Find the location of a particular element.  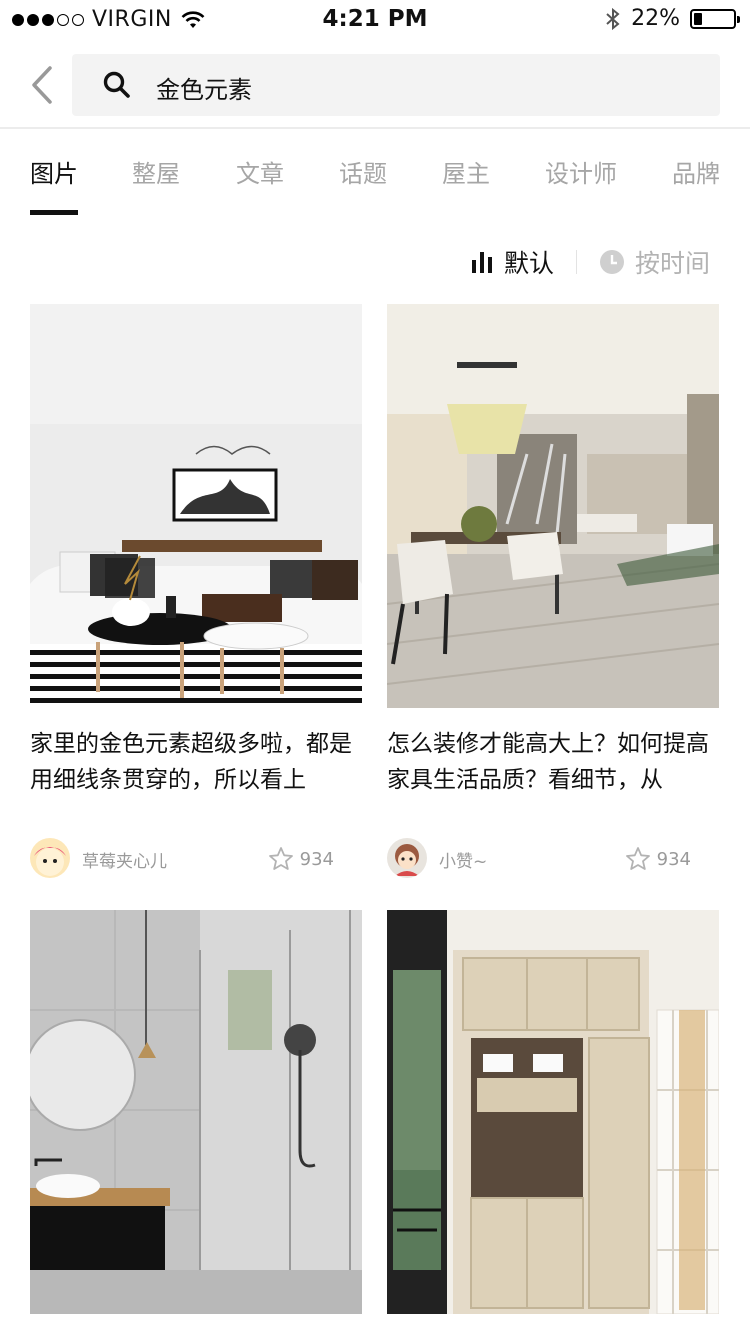

card-meta: 小赞~ 934 is located at coordinates (553, 860).